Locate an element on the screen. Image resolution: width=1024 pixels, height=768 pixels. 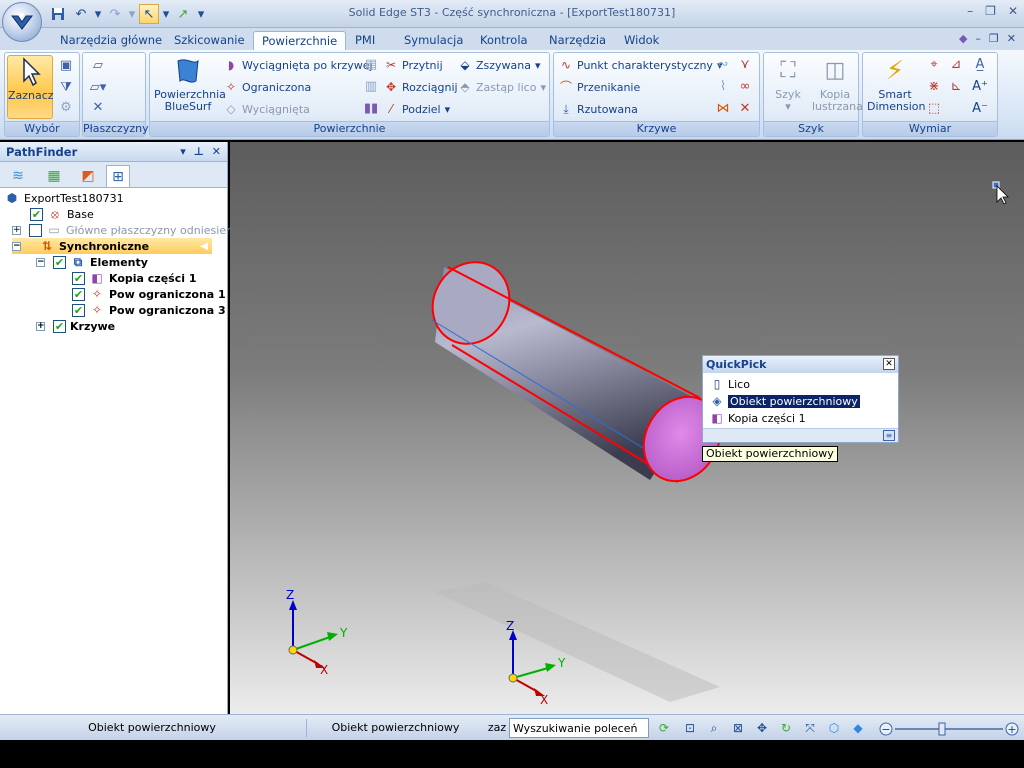
coordinate-system-icon: ✕ is located at coordinates (98, 108).